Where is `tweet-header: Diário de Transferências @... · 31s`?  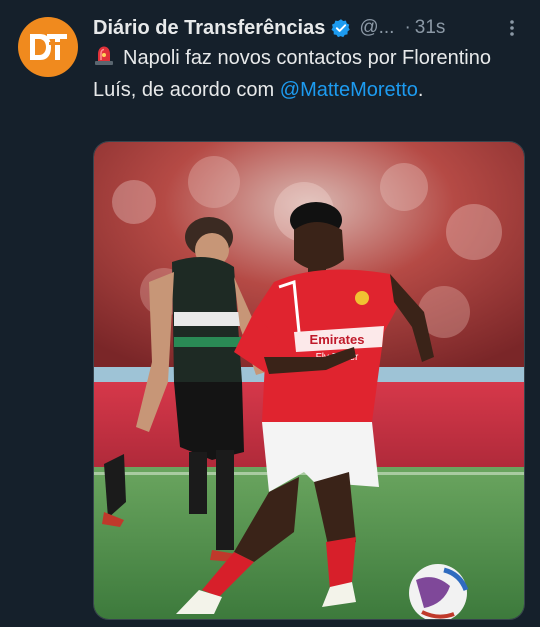
tweet-header: Diário de Transferências @... · 31s is located at coordinates (309, 28).